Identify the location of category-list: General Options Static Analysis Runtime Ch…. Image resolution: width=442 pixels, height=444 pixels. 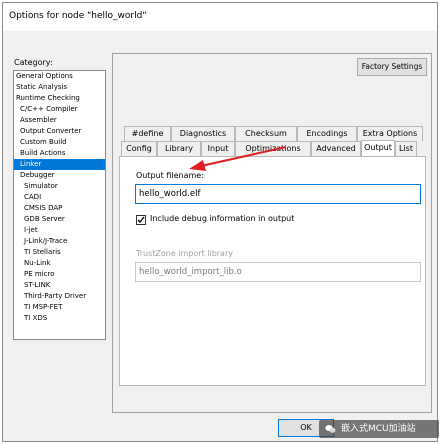
(59, 205).